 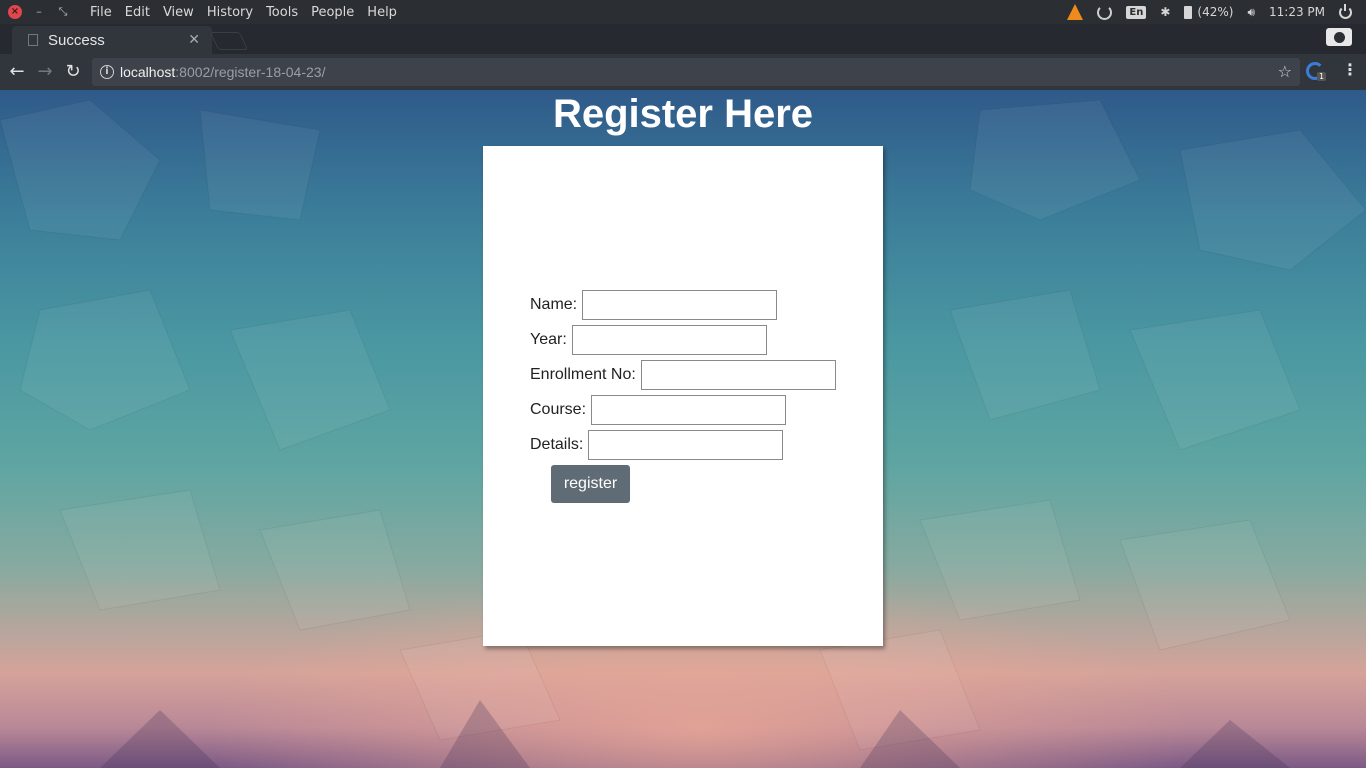 What do you see at coordinates (230, 12) in the screenshot?
I see `menu-history: History` at bounding box center [230, 12].